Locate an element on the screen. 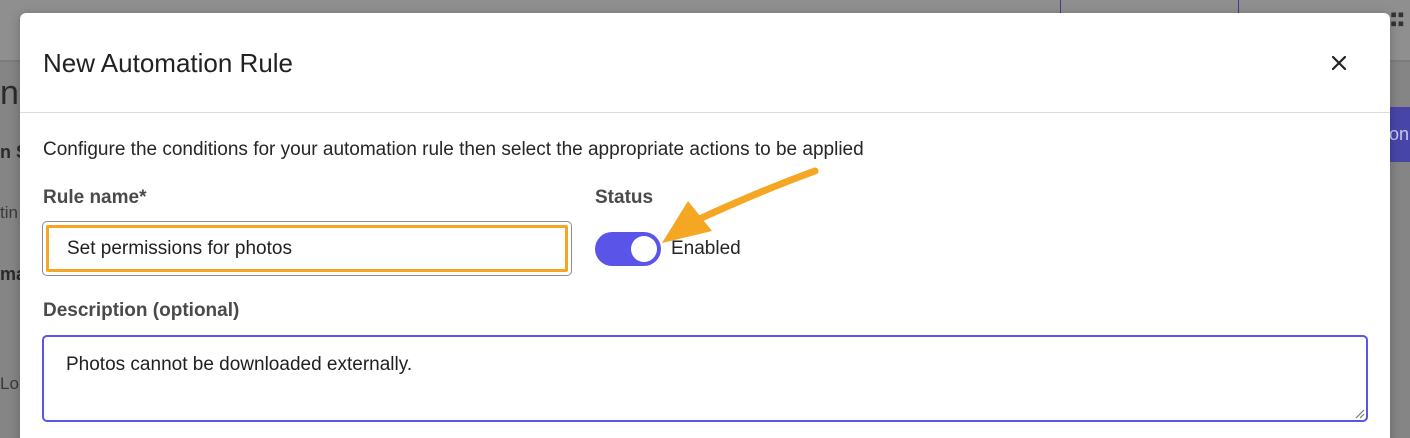 This screenshot has width=1410, height=438. rule-name-input is located at coordinates (307, 248).